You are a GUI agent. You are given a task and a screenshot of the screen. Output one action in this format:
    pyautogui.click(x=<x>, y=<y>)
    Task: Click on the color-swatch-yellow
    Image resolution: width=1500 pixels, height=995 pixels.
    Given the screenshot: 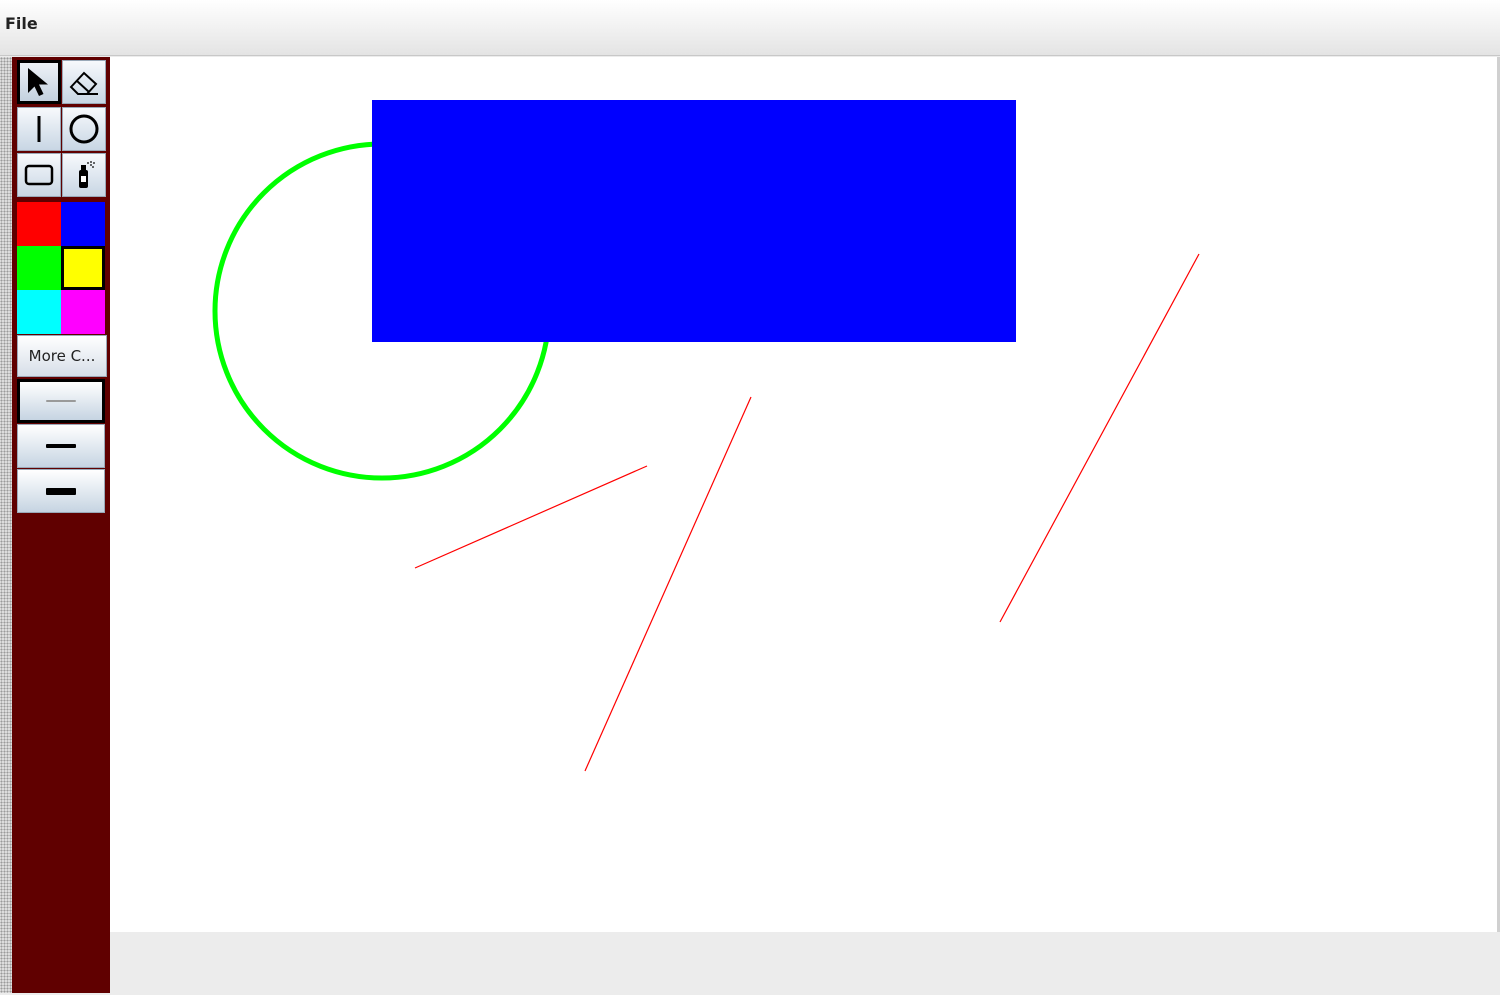 What is the action you would take?
    pyautogui.click(x=83, y=268)
    